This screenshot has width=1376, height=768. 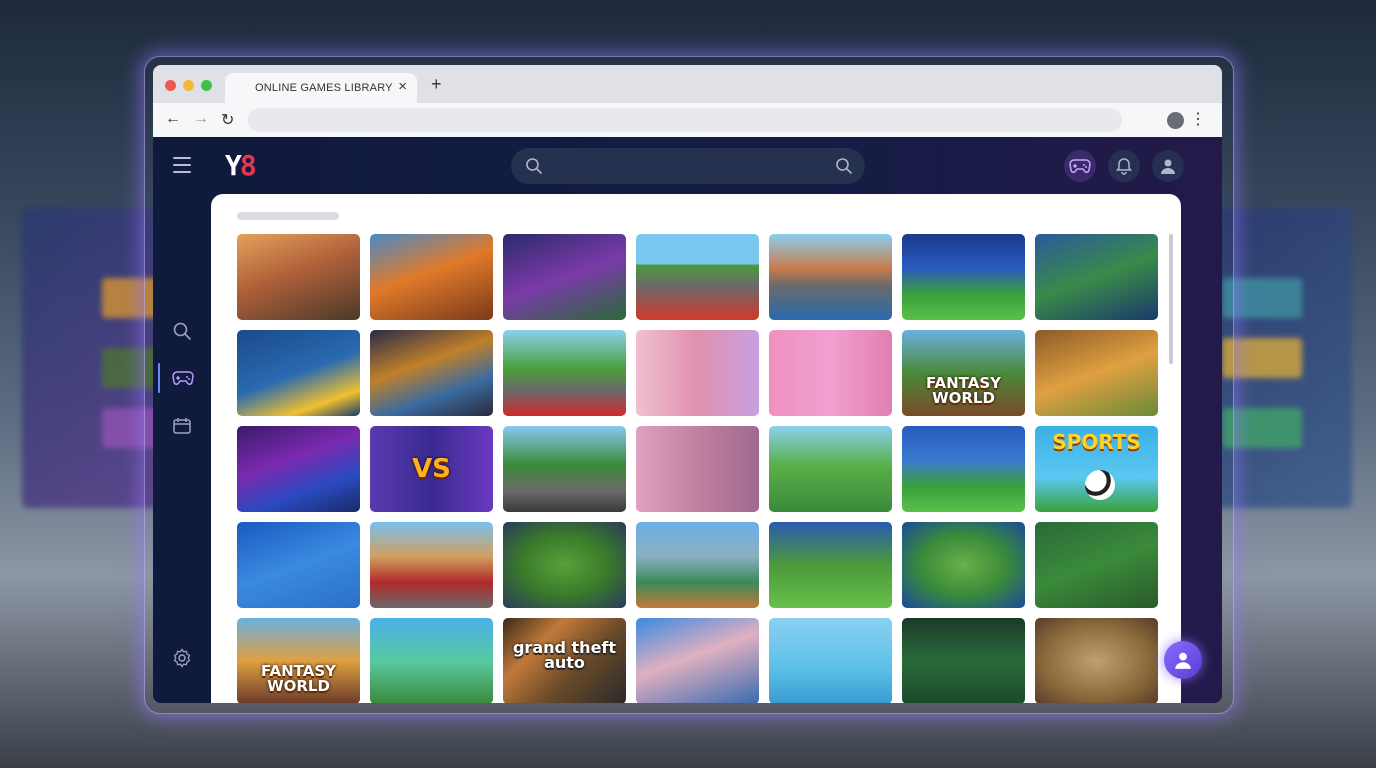 What do you see at coordinates (1096, 469) in the screenshot?
I see `game-tile: SPORTS` at bounding box center [1096, 469].